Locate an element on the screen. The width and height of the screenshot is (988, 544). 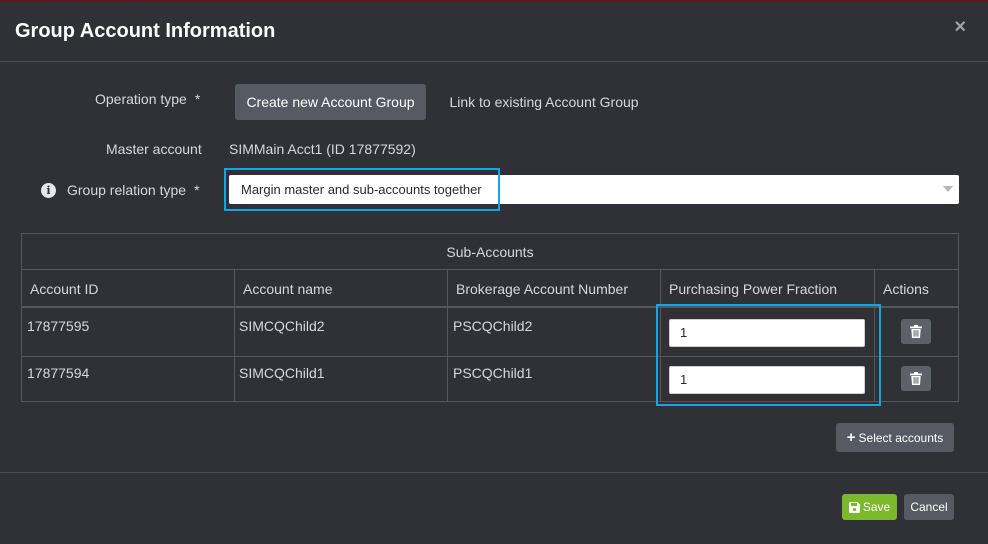
cell-brokerage-number: PSCQChild1 is located at coordinates (493, 373).